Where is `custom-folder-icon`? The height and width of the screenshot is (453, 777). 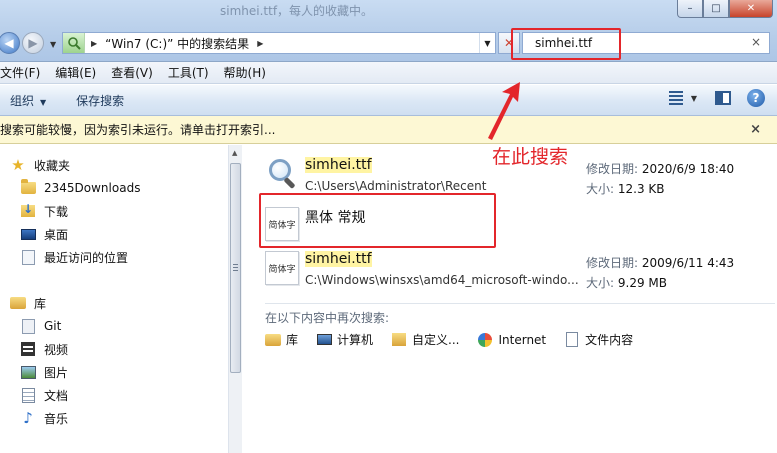
custom-folder-icon is located at coordinates (399, 340).